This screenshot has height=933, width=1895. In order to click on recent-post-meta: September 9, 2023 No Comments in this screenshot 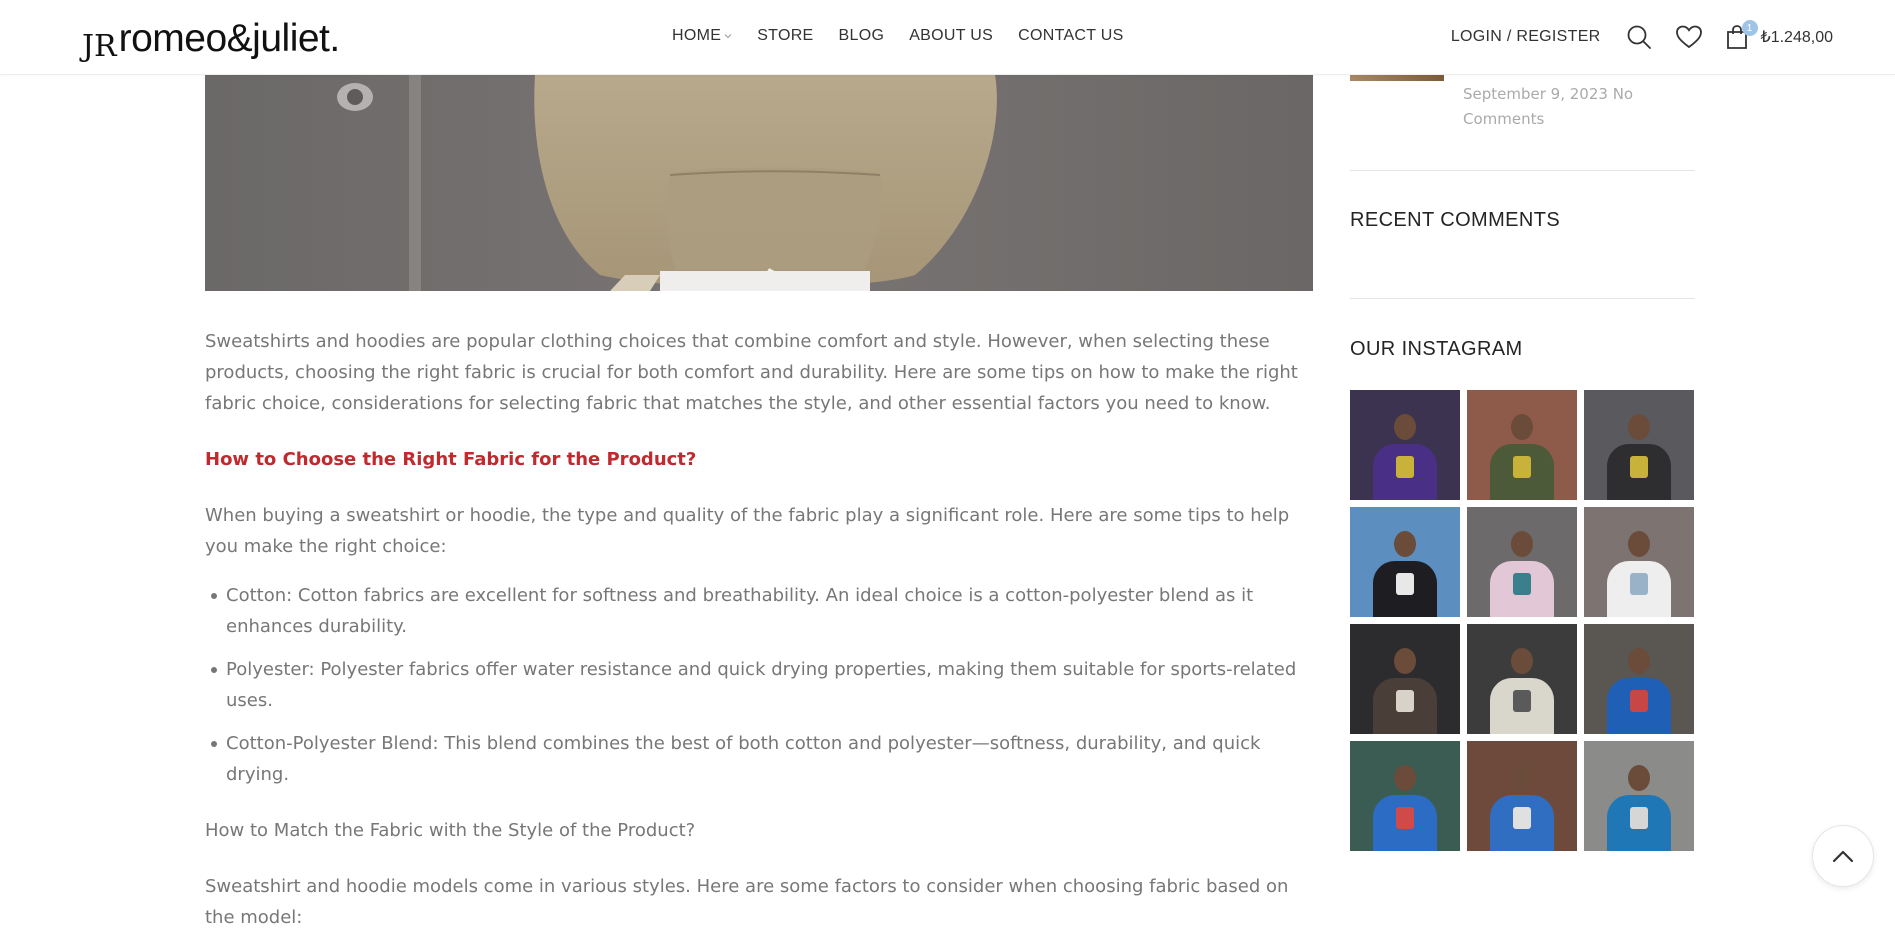, I will do `click(1548, 106)`.